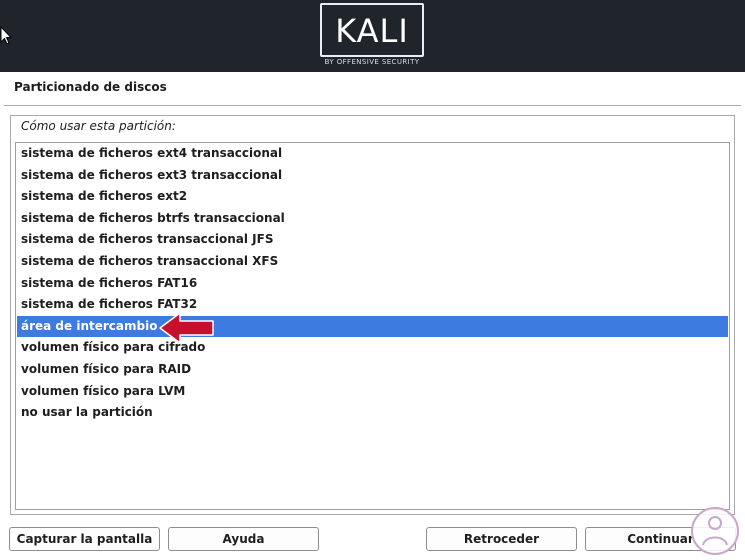  Describe the element at coordinates (372, 391) in the screenshot. I see `list-item-lvm-volume: volumen físico para LVM` at that location.